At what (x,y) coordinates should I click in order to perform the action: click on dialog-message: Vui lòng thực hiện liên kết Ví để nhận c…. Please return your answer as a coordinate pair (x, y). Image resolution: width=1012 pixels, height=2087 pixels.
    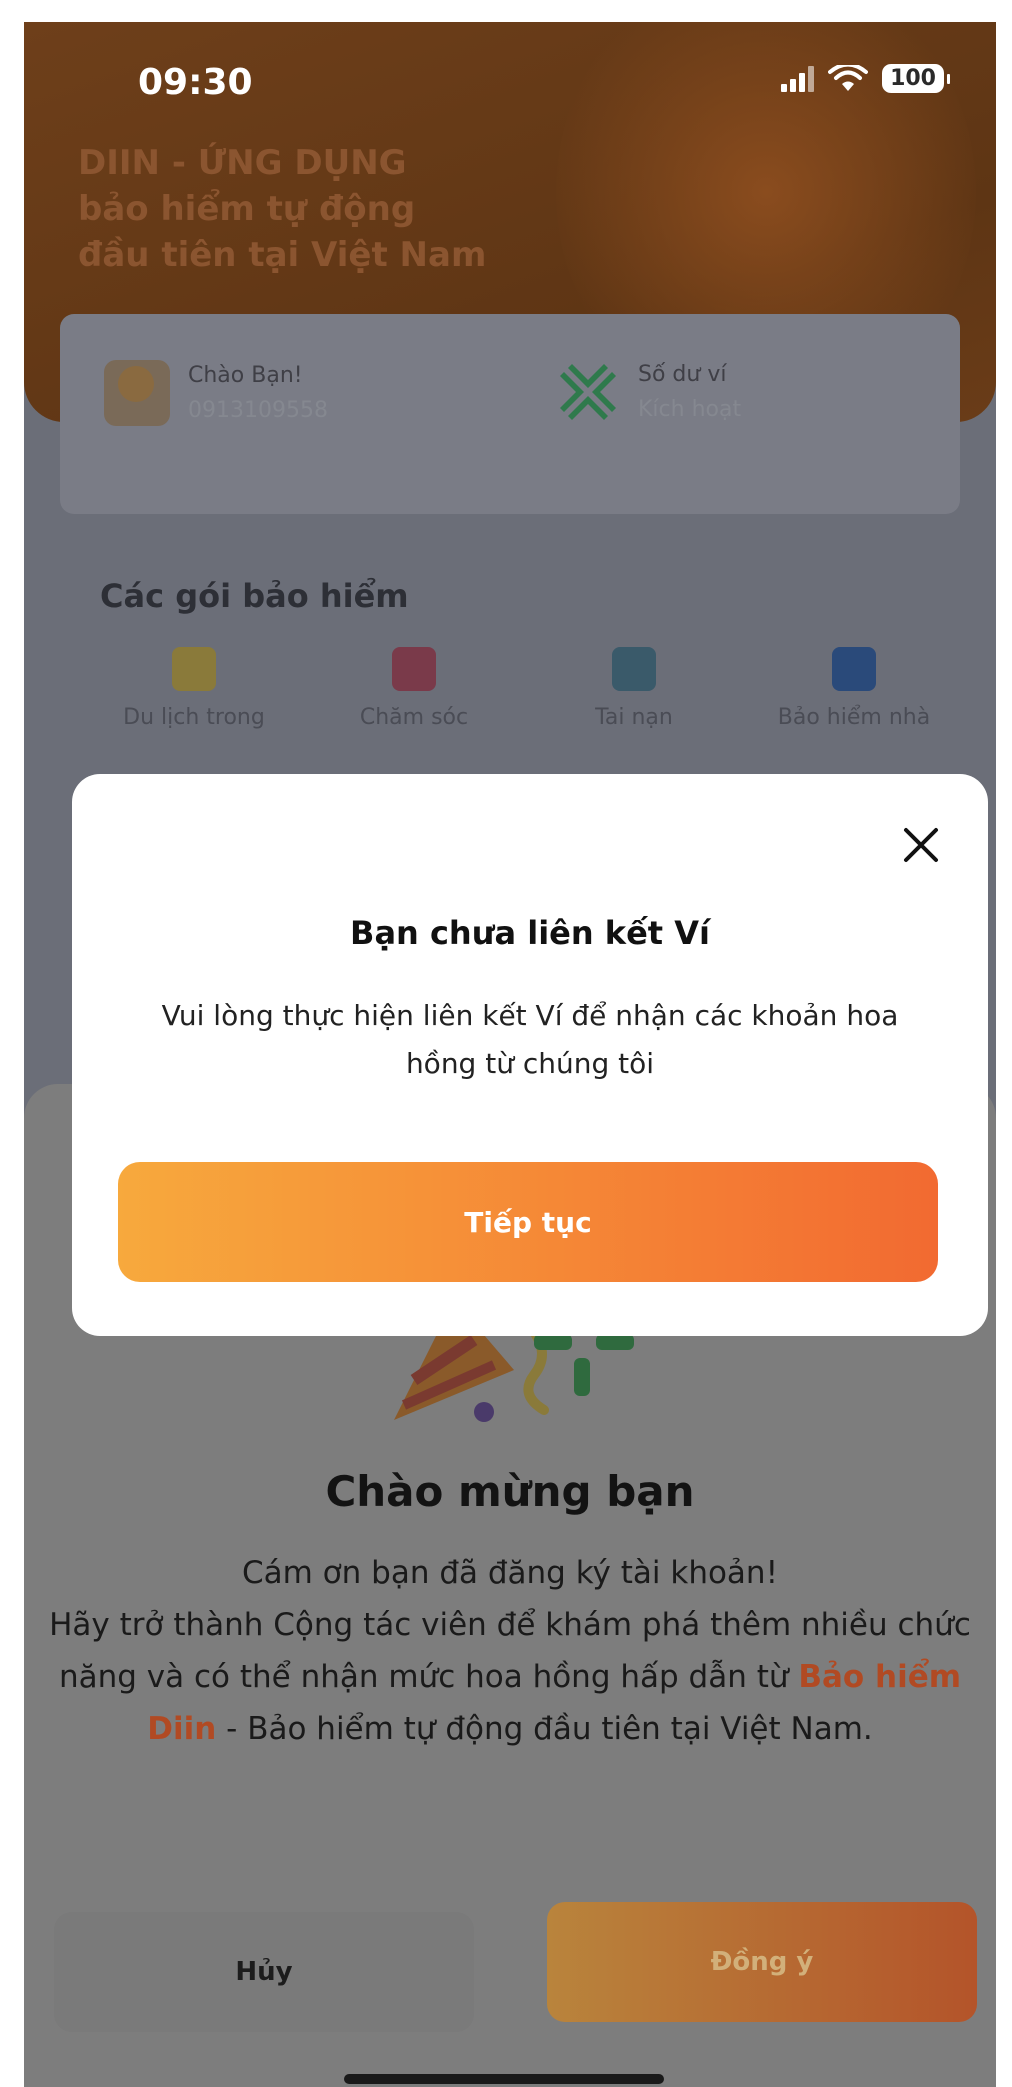
    Looking at the image, I should click on (530, 1039).